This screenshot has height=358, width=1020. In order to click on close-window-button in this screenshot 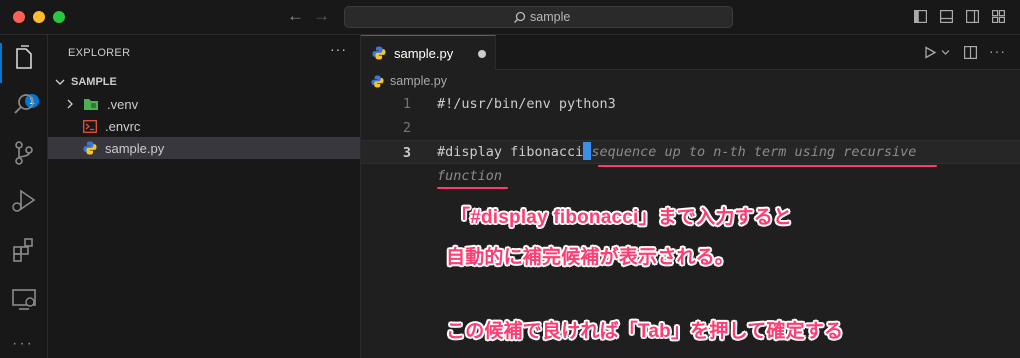, I will do `click(19, 17)`.